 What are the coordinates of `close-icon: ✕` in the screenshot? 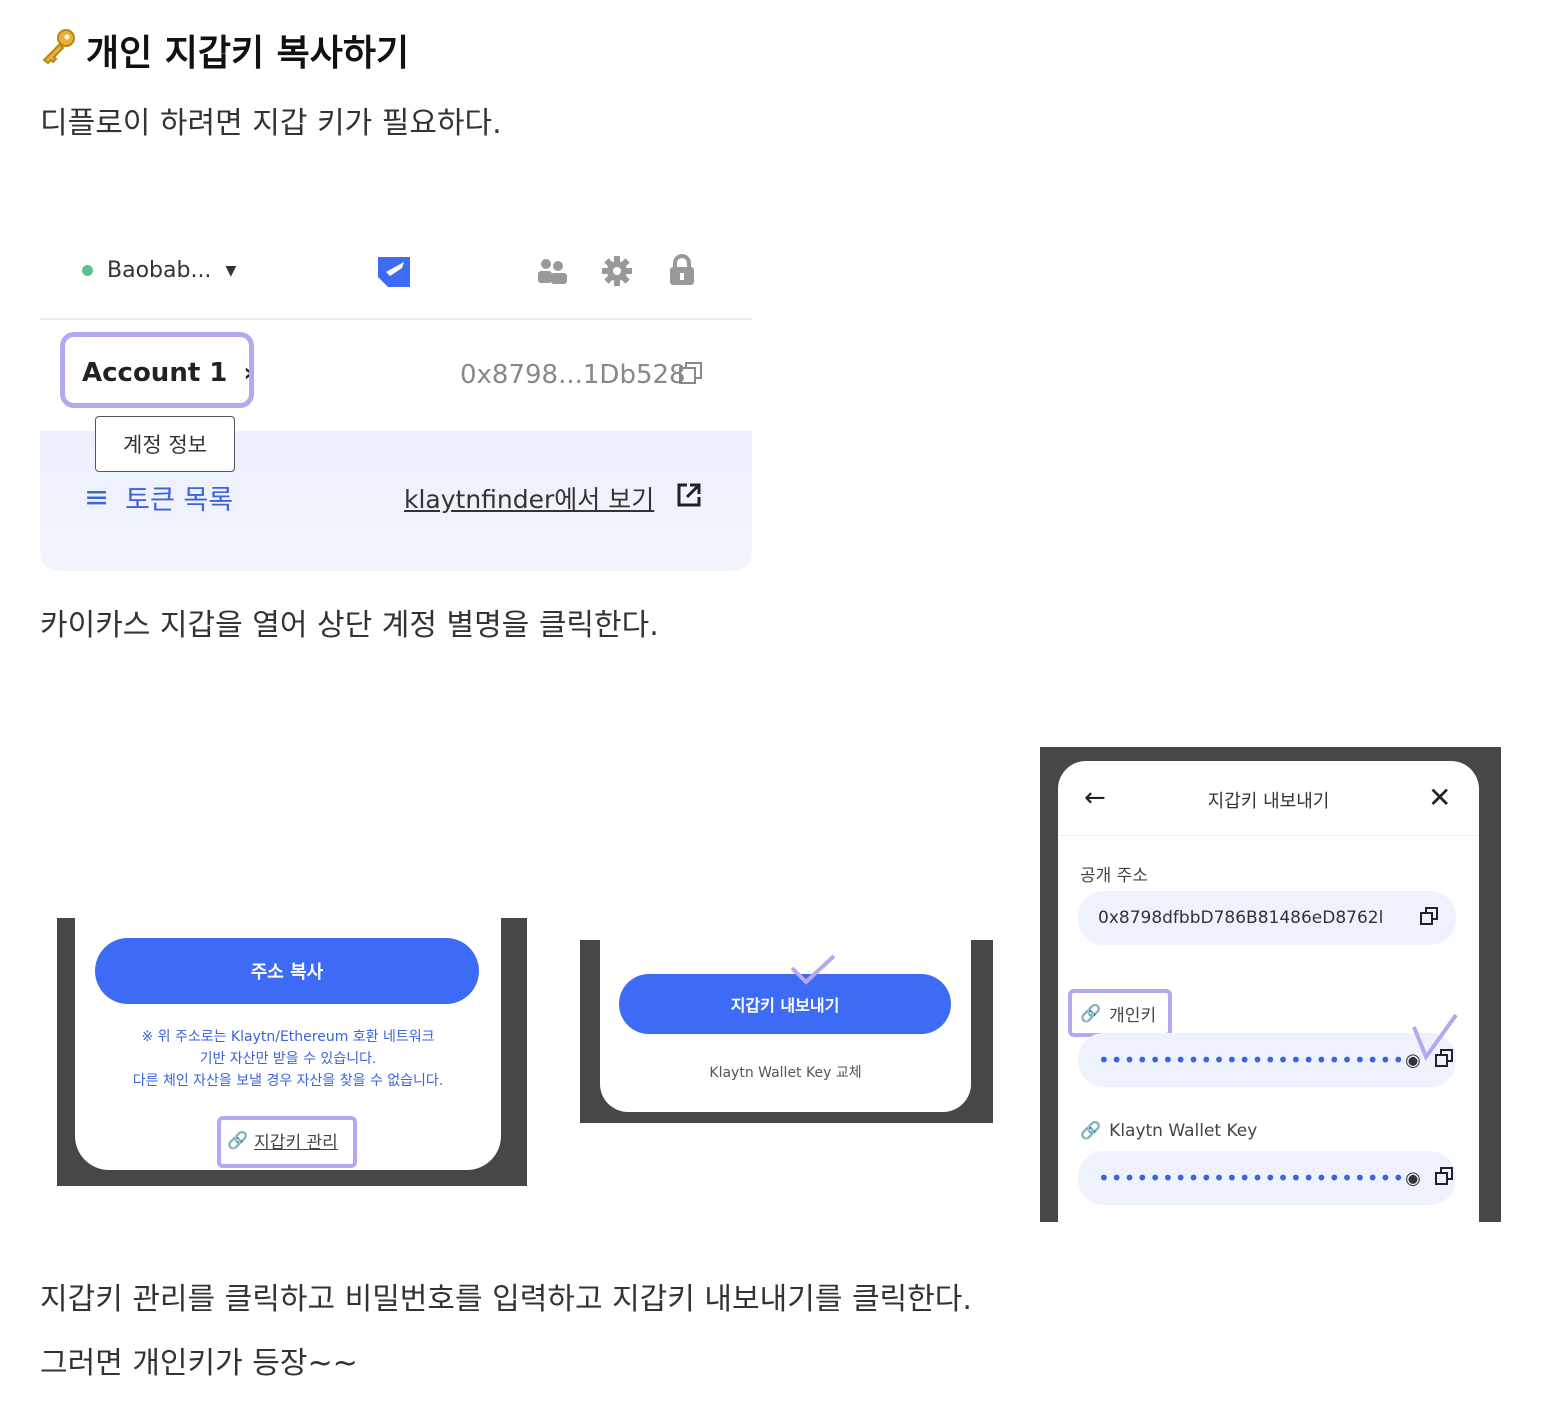 It's located at (1439, 797).